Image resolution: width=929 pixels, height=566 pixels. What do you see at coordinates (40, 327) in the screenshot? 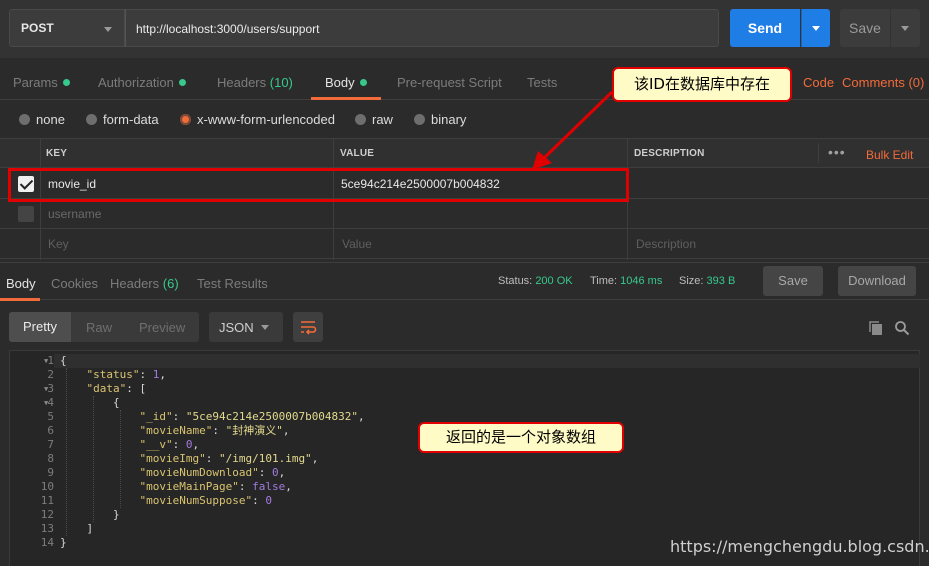
I see `view-mode-pretty: Pretty` at bounding box center [40, 327].